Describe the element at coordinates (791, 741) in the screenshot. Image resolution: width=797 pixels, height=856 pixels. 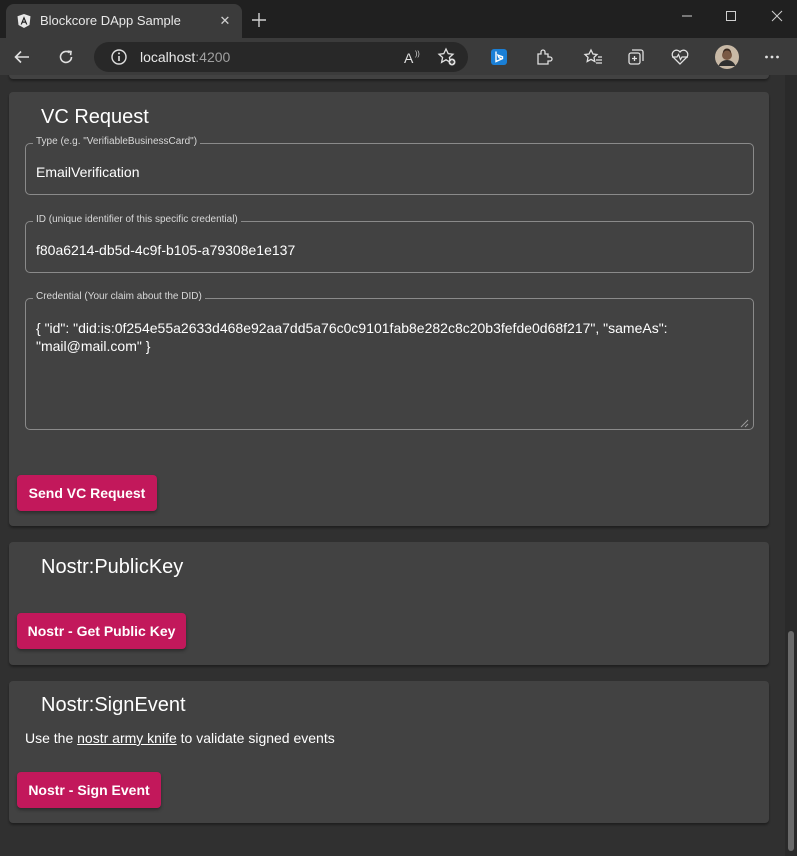
I see `scrollbar-thumb` at that location.